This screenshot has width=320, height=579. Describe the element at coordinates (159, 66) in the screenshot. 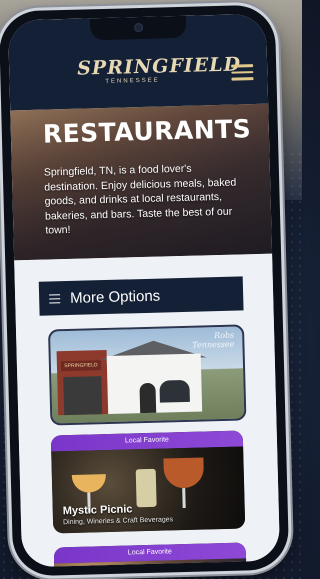

I see `logo-main-text: SPRINGFIELD` at that location.